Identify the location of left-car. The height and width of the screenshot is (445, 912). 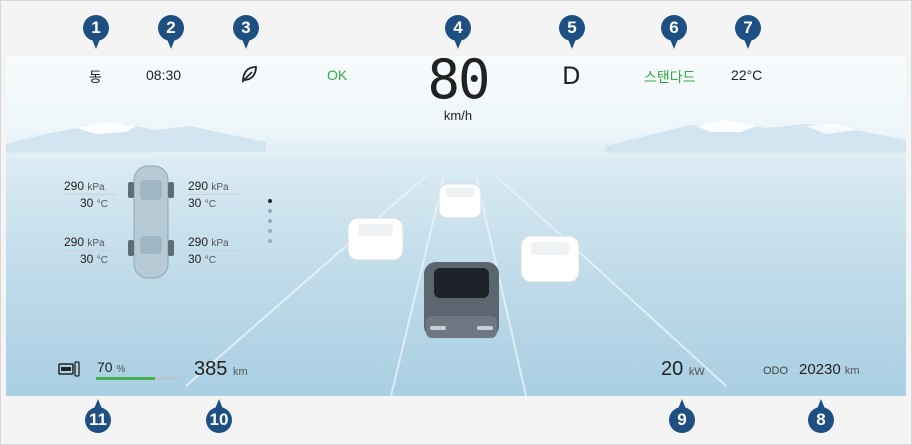
(375, 239).